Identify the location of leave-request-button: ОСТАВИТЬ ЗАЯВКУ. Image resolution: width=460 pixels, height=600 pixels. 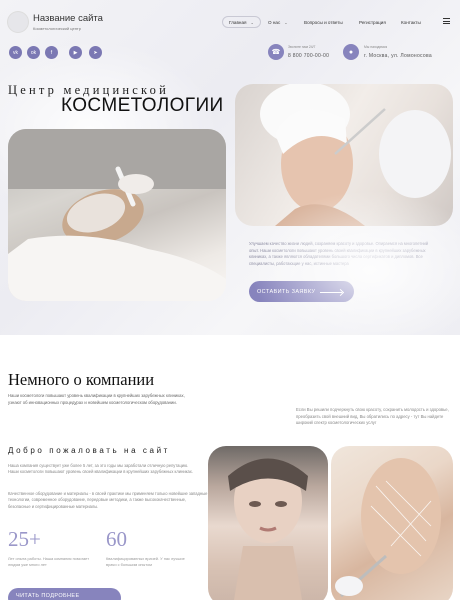
(301, 291).